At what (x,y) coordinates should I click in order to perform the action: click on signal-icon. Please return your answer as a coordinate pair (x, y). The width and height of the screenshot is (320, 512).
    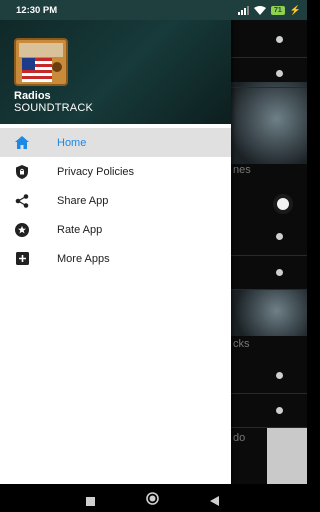
    Looking at the image, I should click on (243, 10).